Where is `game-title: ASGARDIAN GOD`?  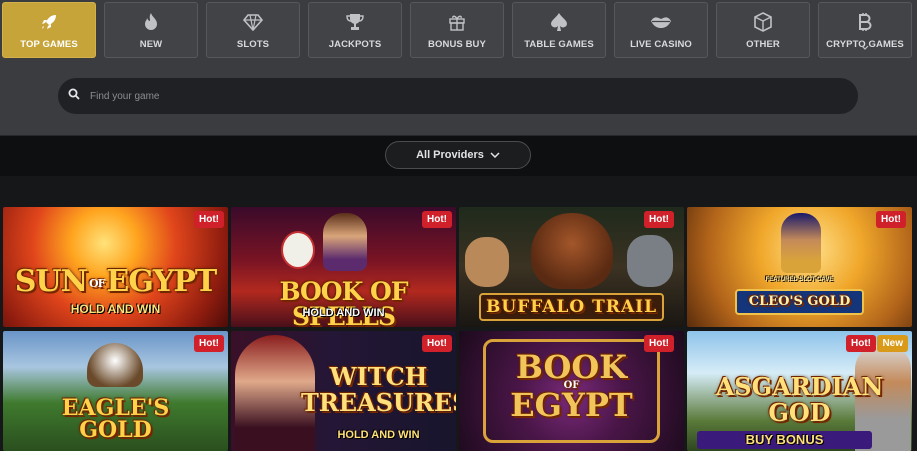 game-title: ASGARDIAN GOD is located at coordinates (799, 399).